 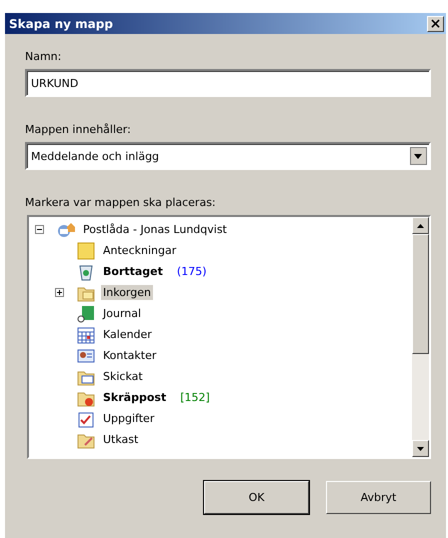 What do you see at coordinates (78, 129) in the screenshot?
I see `field-label: Mappen innehåller:` at bounding box center [78, 129].